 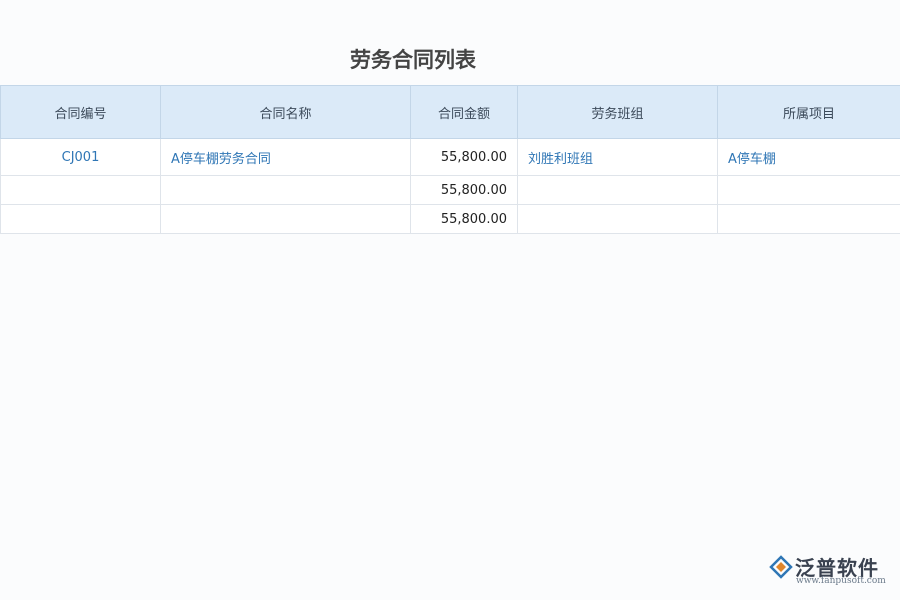 What do you see at coordinates (81, 157) in the screenshot?
I see `contract-code-cell: CJ001` at bounding box center [81, 157].